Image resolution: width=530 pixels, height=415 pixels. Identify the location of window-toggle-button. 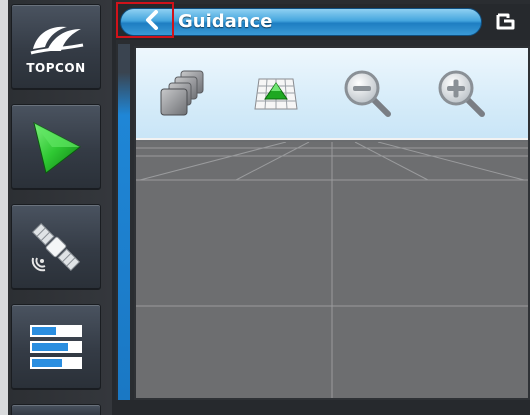
(506, 22).